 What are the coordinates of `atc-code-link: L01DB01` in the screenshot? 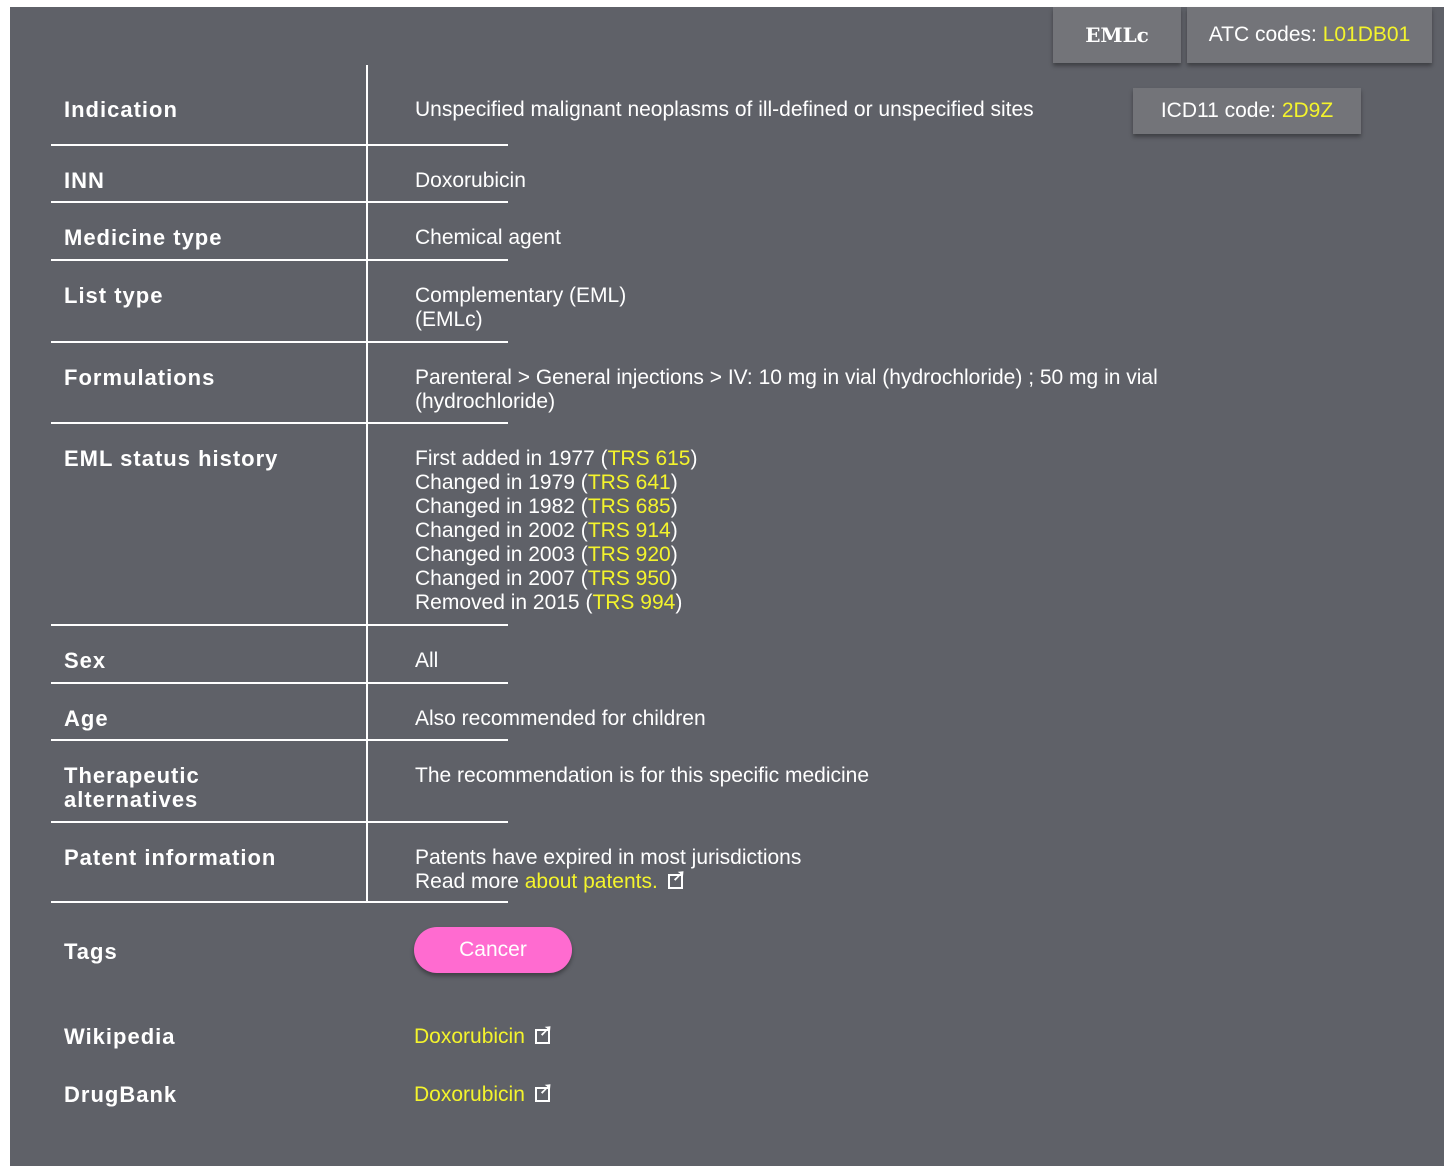 It's located at (1367, 35).